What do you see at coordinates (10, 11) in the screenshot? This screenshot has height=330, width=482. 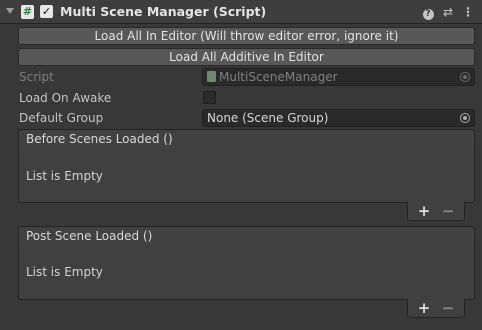 I see `foldout-arrow-icon` at bounding box center [10, 11].